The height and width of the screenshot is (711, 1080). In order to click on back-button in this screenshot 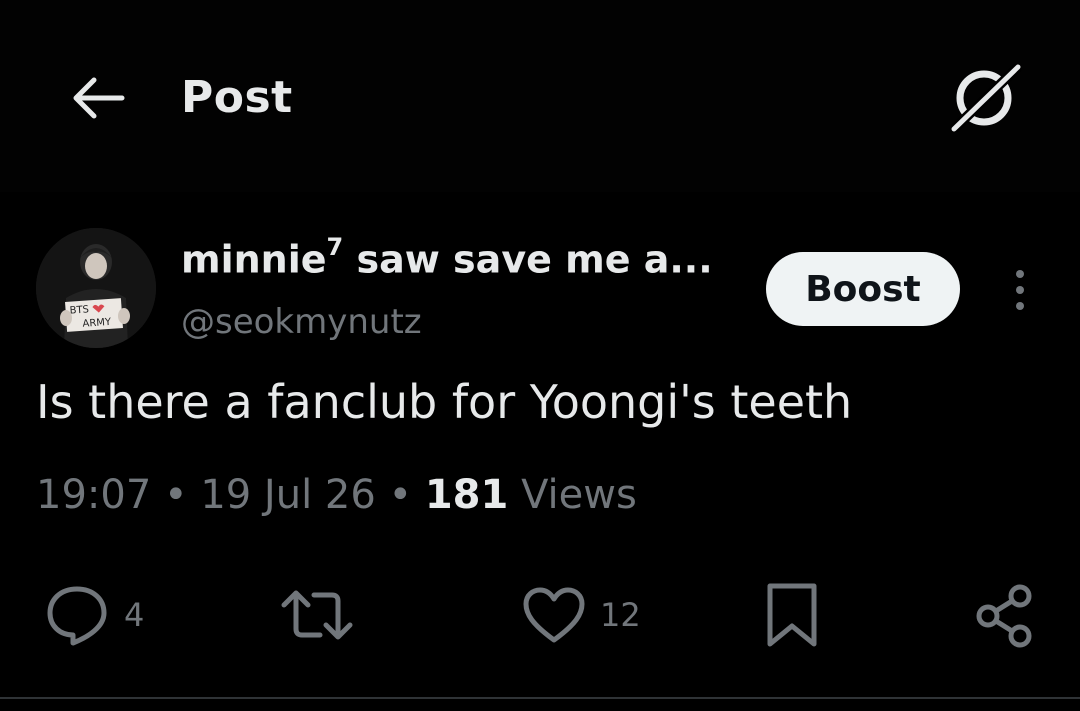, I will do `click(97, 98)`.